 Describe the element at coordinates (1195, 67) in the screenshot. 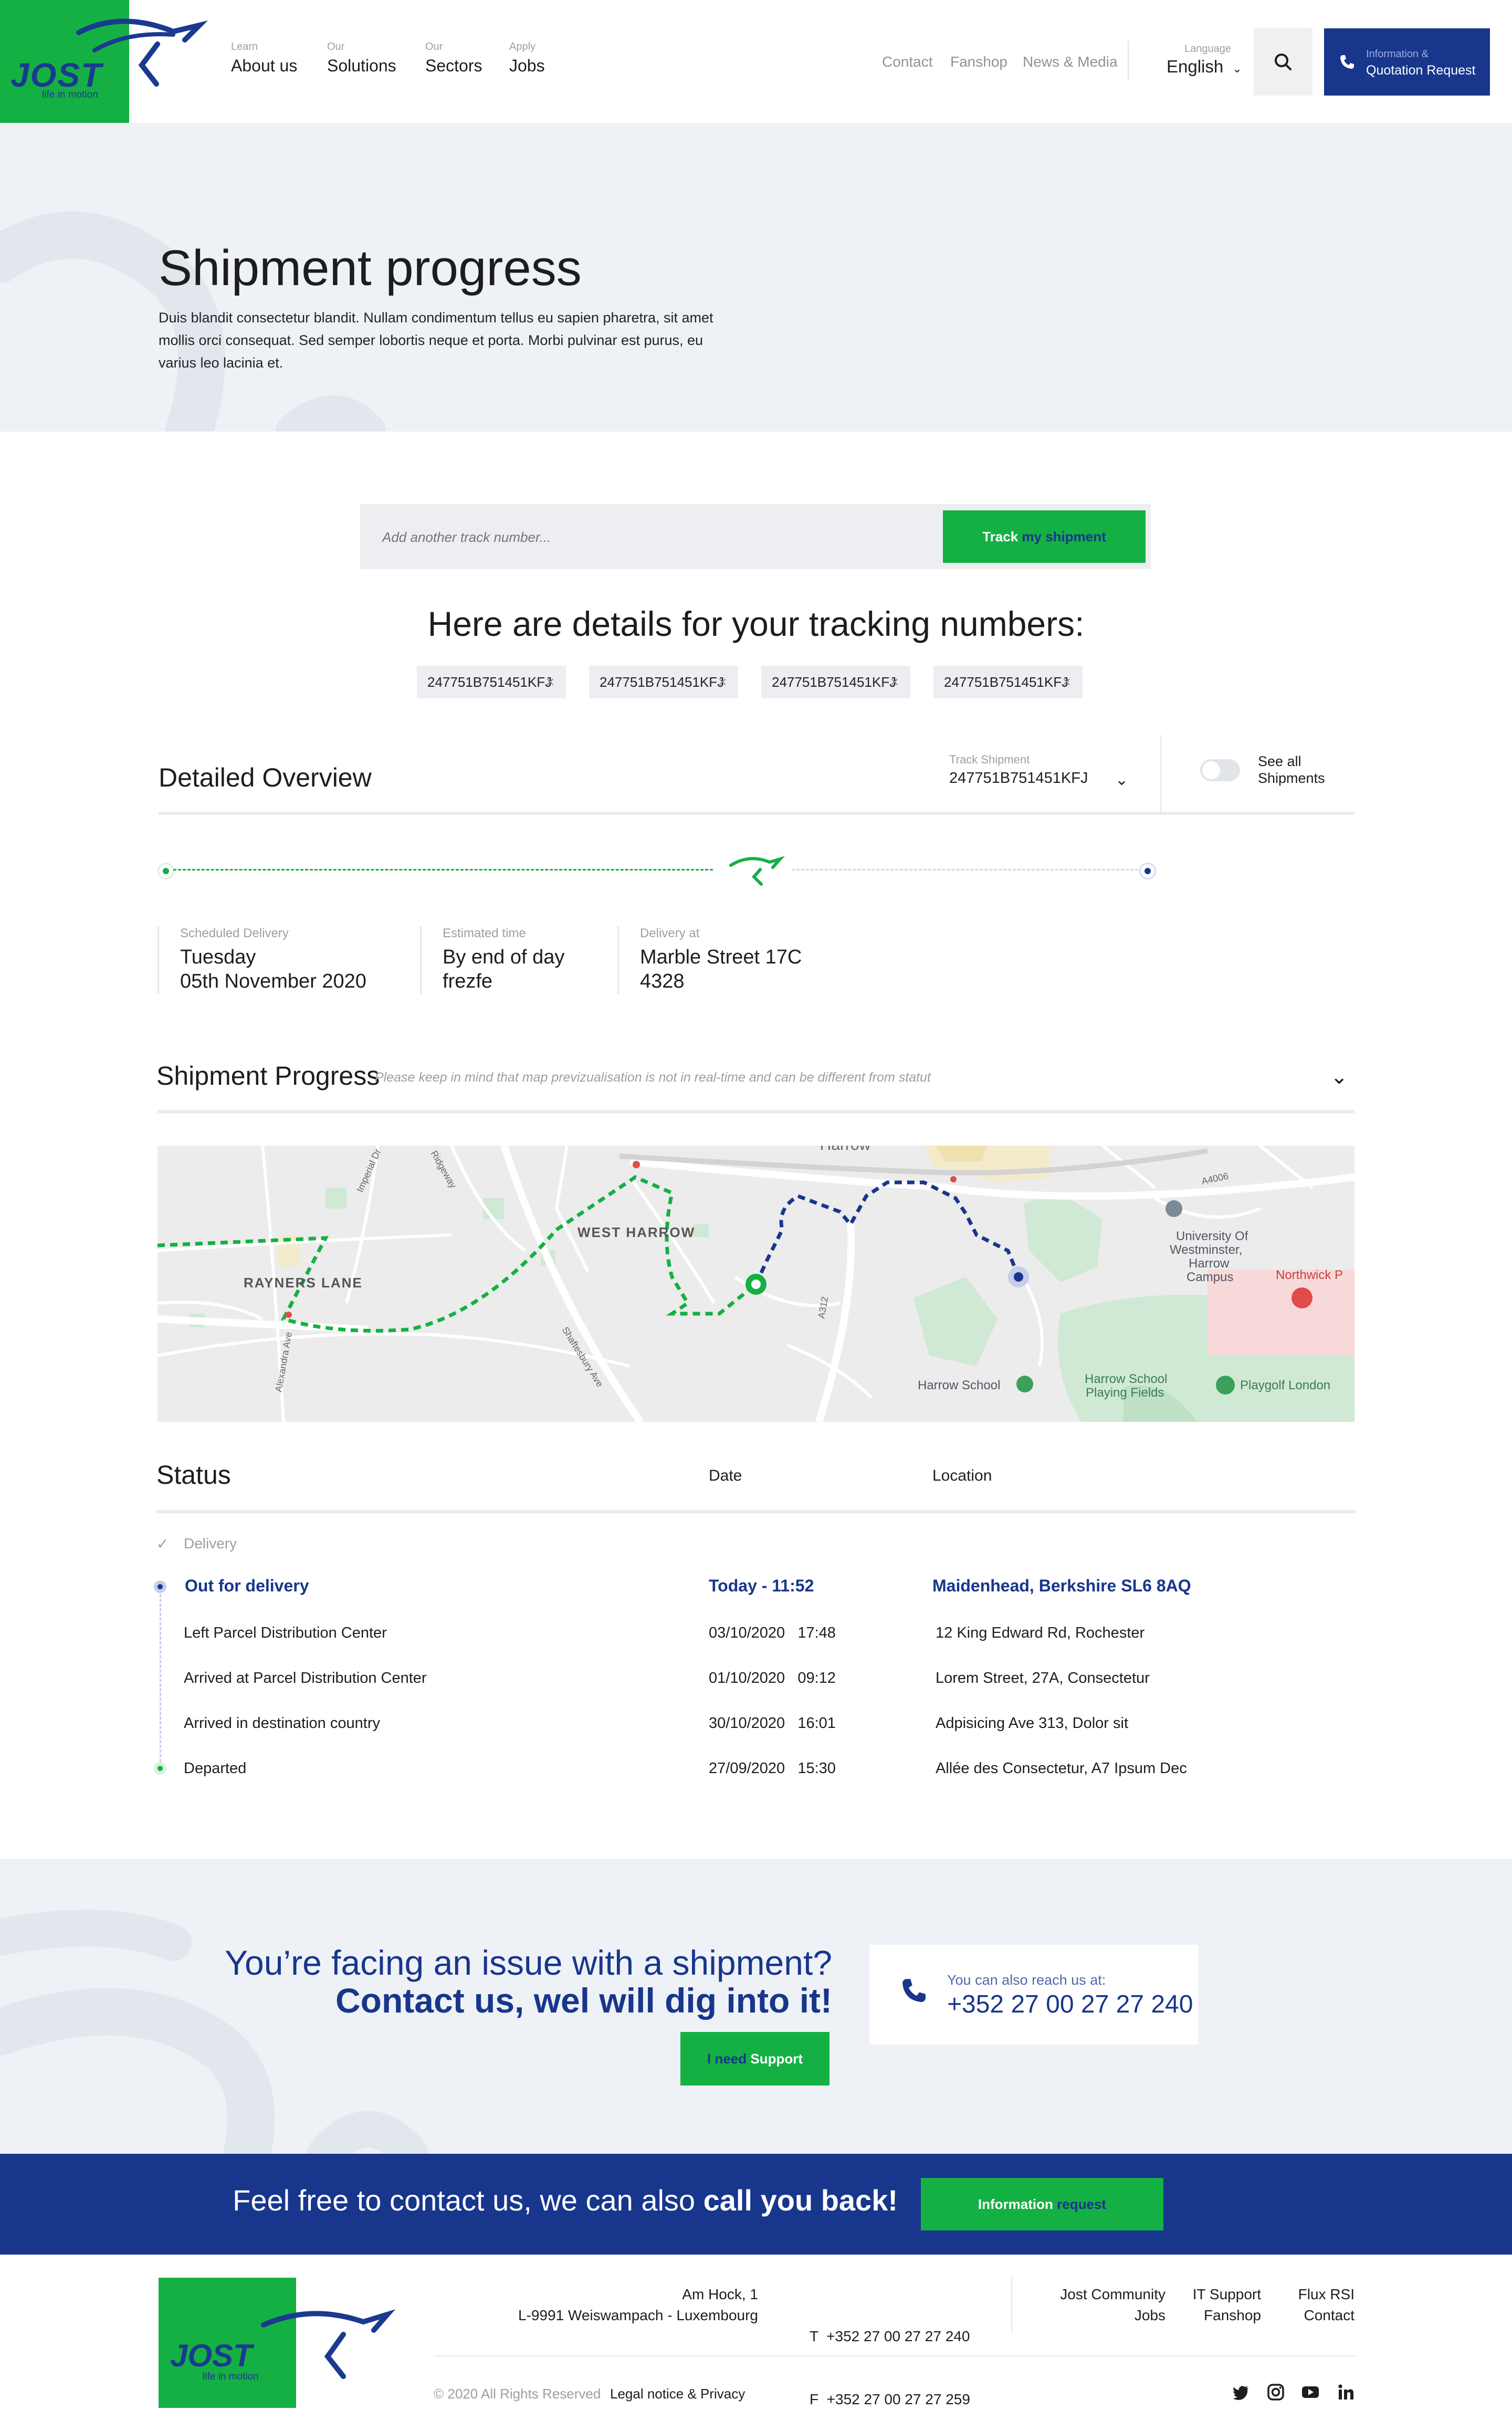

I see `language-value: English` at that location.